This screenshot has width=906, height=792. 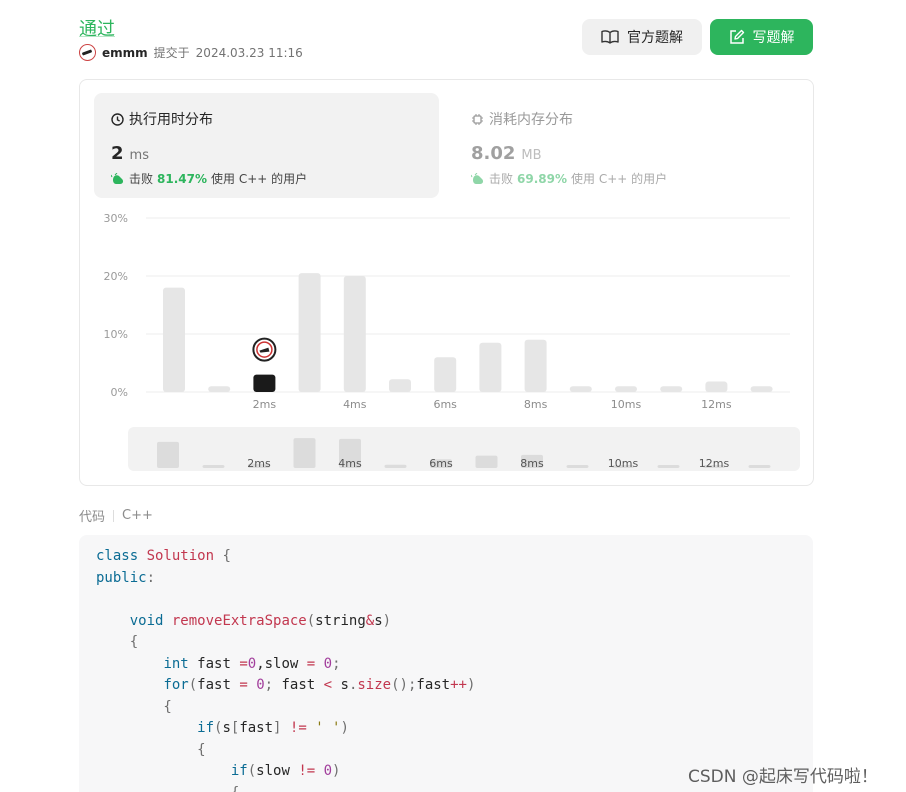 What do you see at coordinates (773, 38) in the screenshot?
I see `write-solution-label: 写题解` at bounding box center [773, 38].